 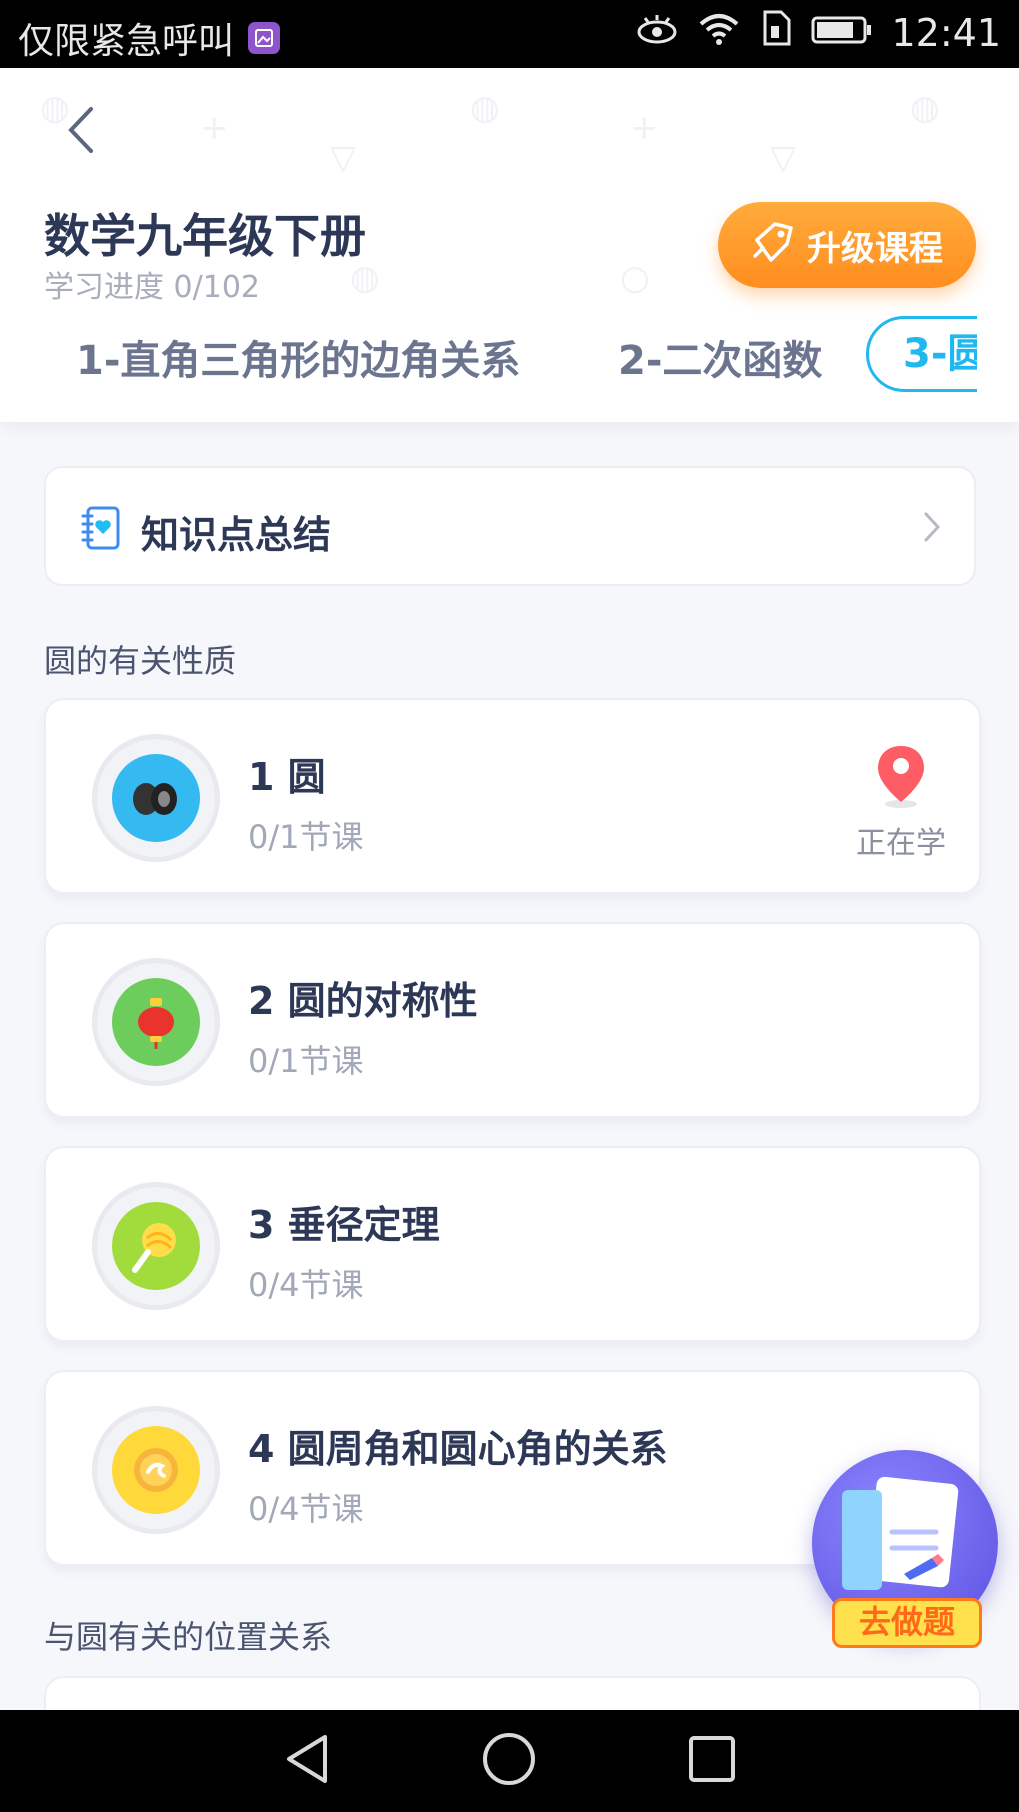 What do you see at coordinates (363, 1001) in the screenshot?
I see `lesson-title: 2 圆的对称性` at bounding box center [363, 1001].